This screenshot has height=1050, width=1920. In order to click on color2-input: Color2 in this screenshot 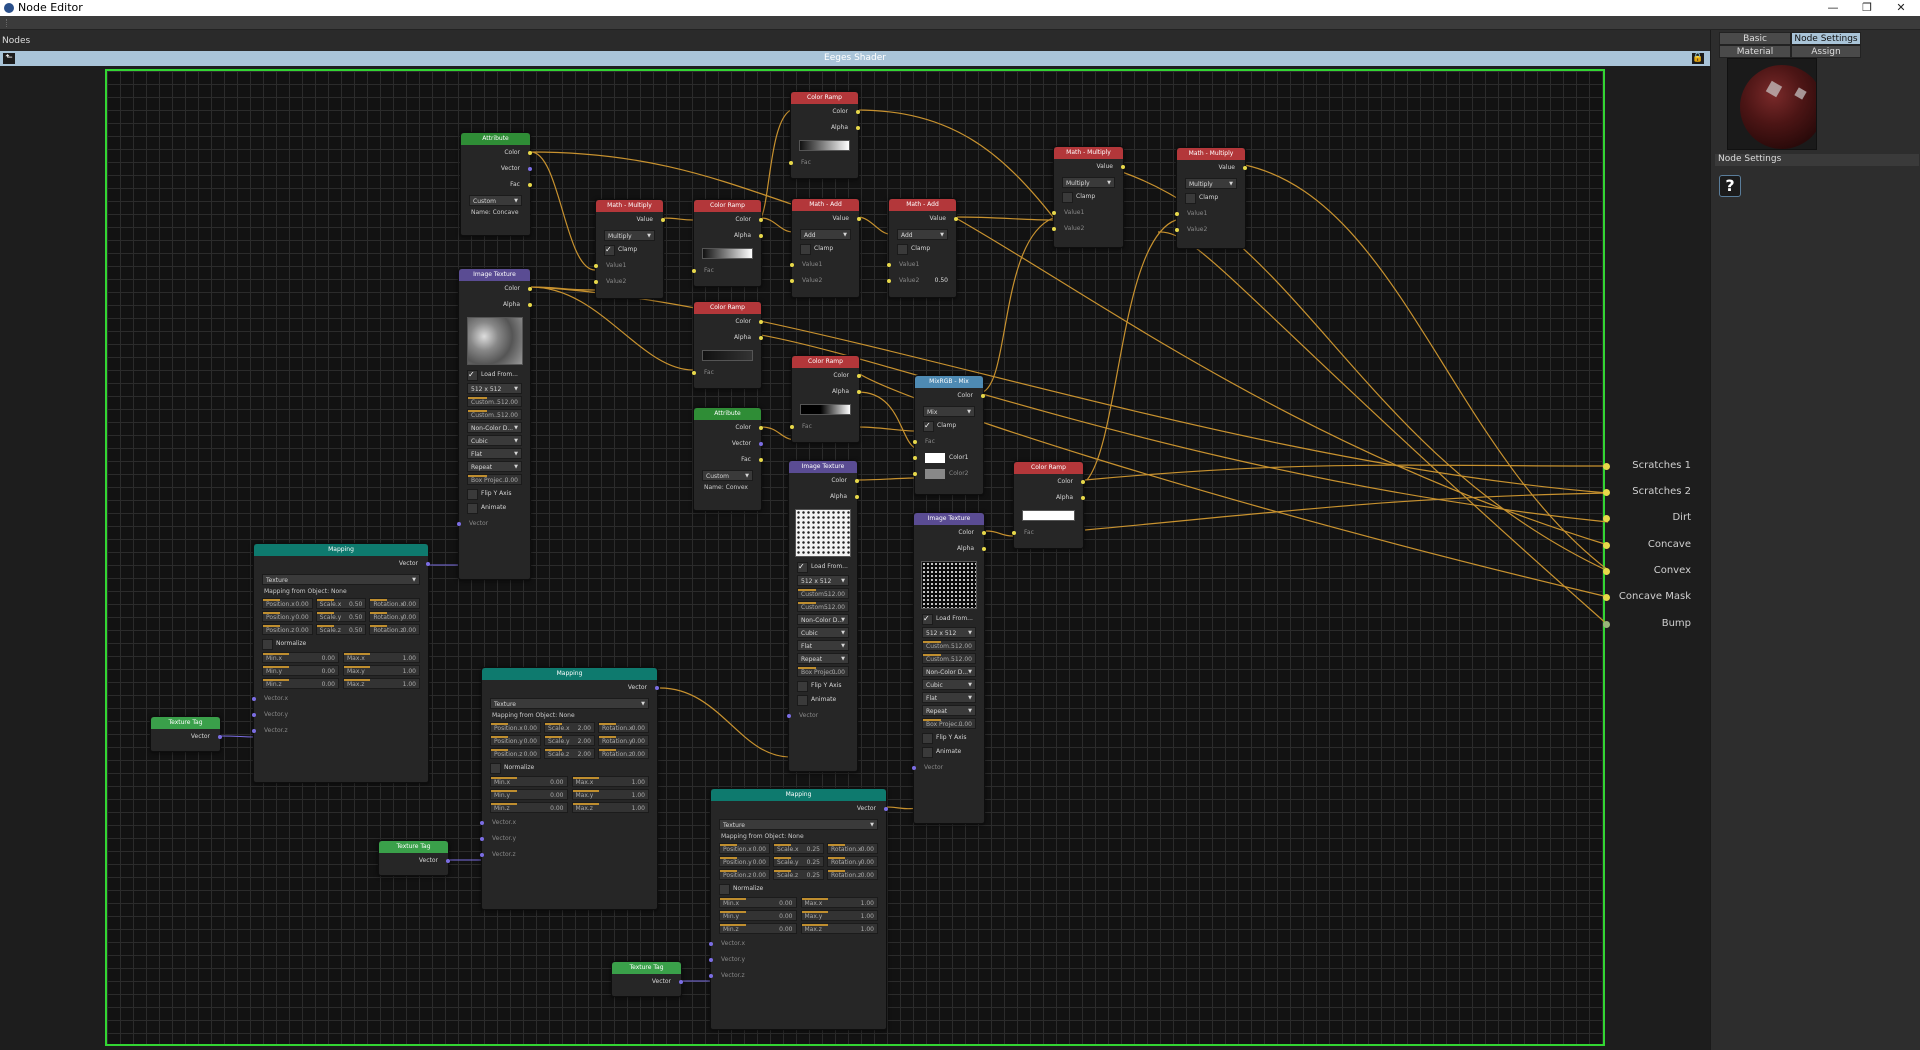, I will do `click(948, 474)`.